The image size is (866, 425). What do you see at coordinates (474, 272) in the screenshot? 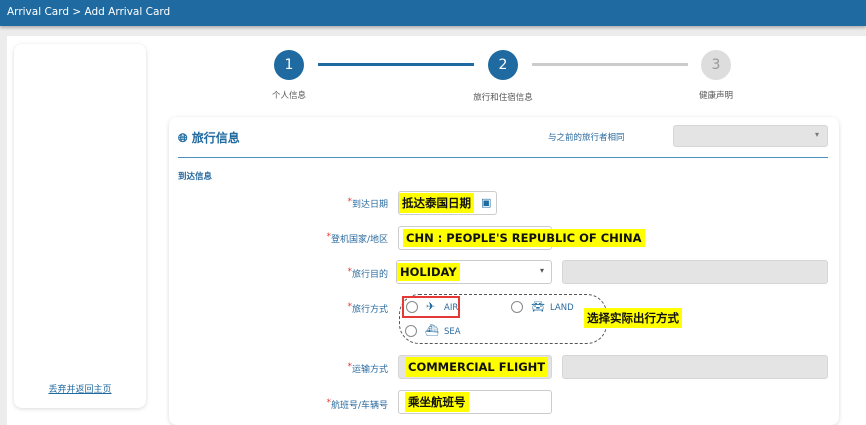
I see `purpose-select: HOLIDAY ▾` at bounding box center [474, 272].